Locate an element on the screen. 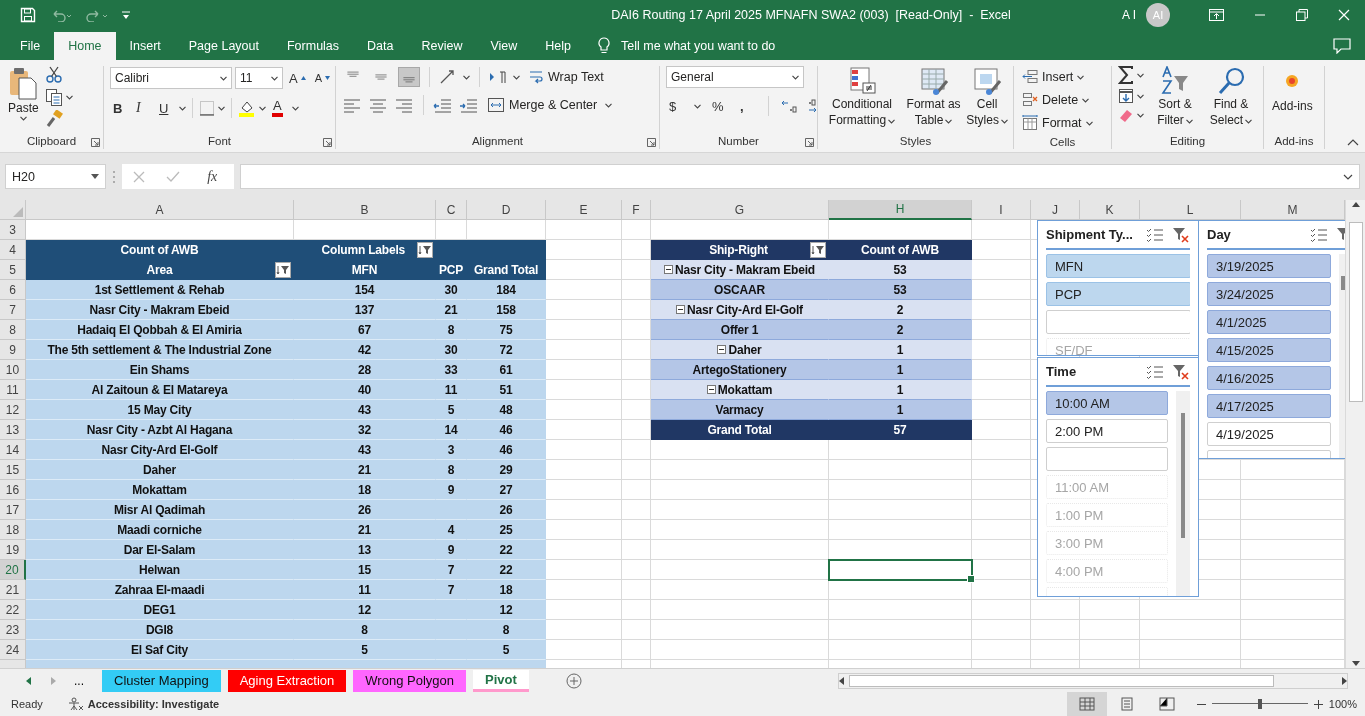 This screenshot has width=1365, height=716. row-header: 16 is located at coordinates (13, 490).